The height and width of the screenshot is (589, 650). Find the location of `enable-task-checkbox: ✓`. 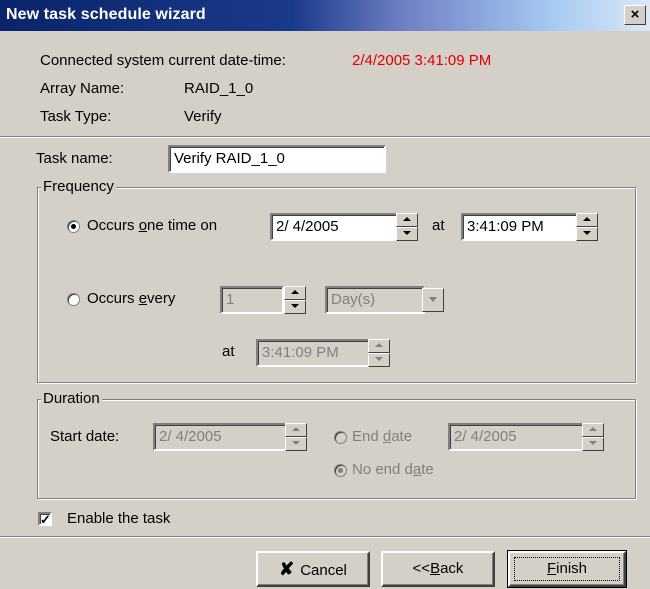

enable-task-checkbox: ✓ is located at coordinates (45, 519).